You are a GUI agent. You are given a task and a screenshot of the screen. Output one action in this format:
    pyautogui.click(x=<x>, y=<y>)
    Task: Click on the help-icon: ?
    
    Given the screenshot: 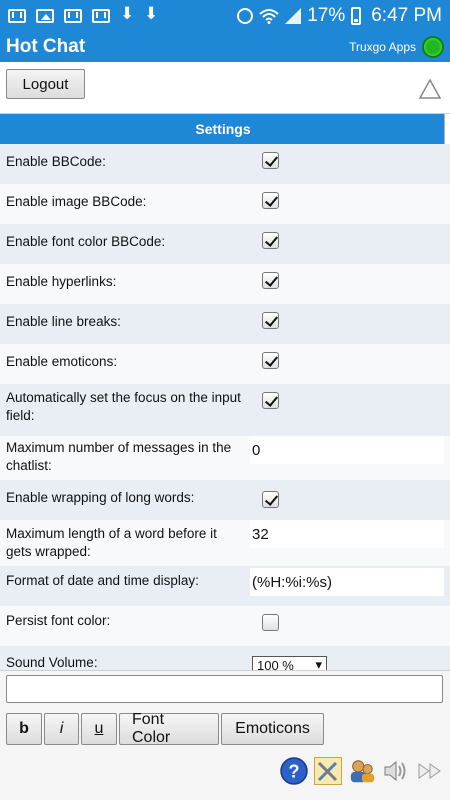 What is the action you would take?
    pyautogui.click(x=294, y=771)
    